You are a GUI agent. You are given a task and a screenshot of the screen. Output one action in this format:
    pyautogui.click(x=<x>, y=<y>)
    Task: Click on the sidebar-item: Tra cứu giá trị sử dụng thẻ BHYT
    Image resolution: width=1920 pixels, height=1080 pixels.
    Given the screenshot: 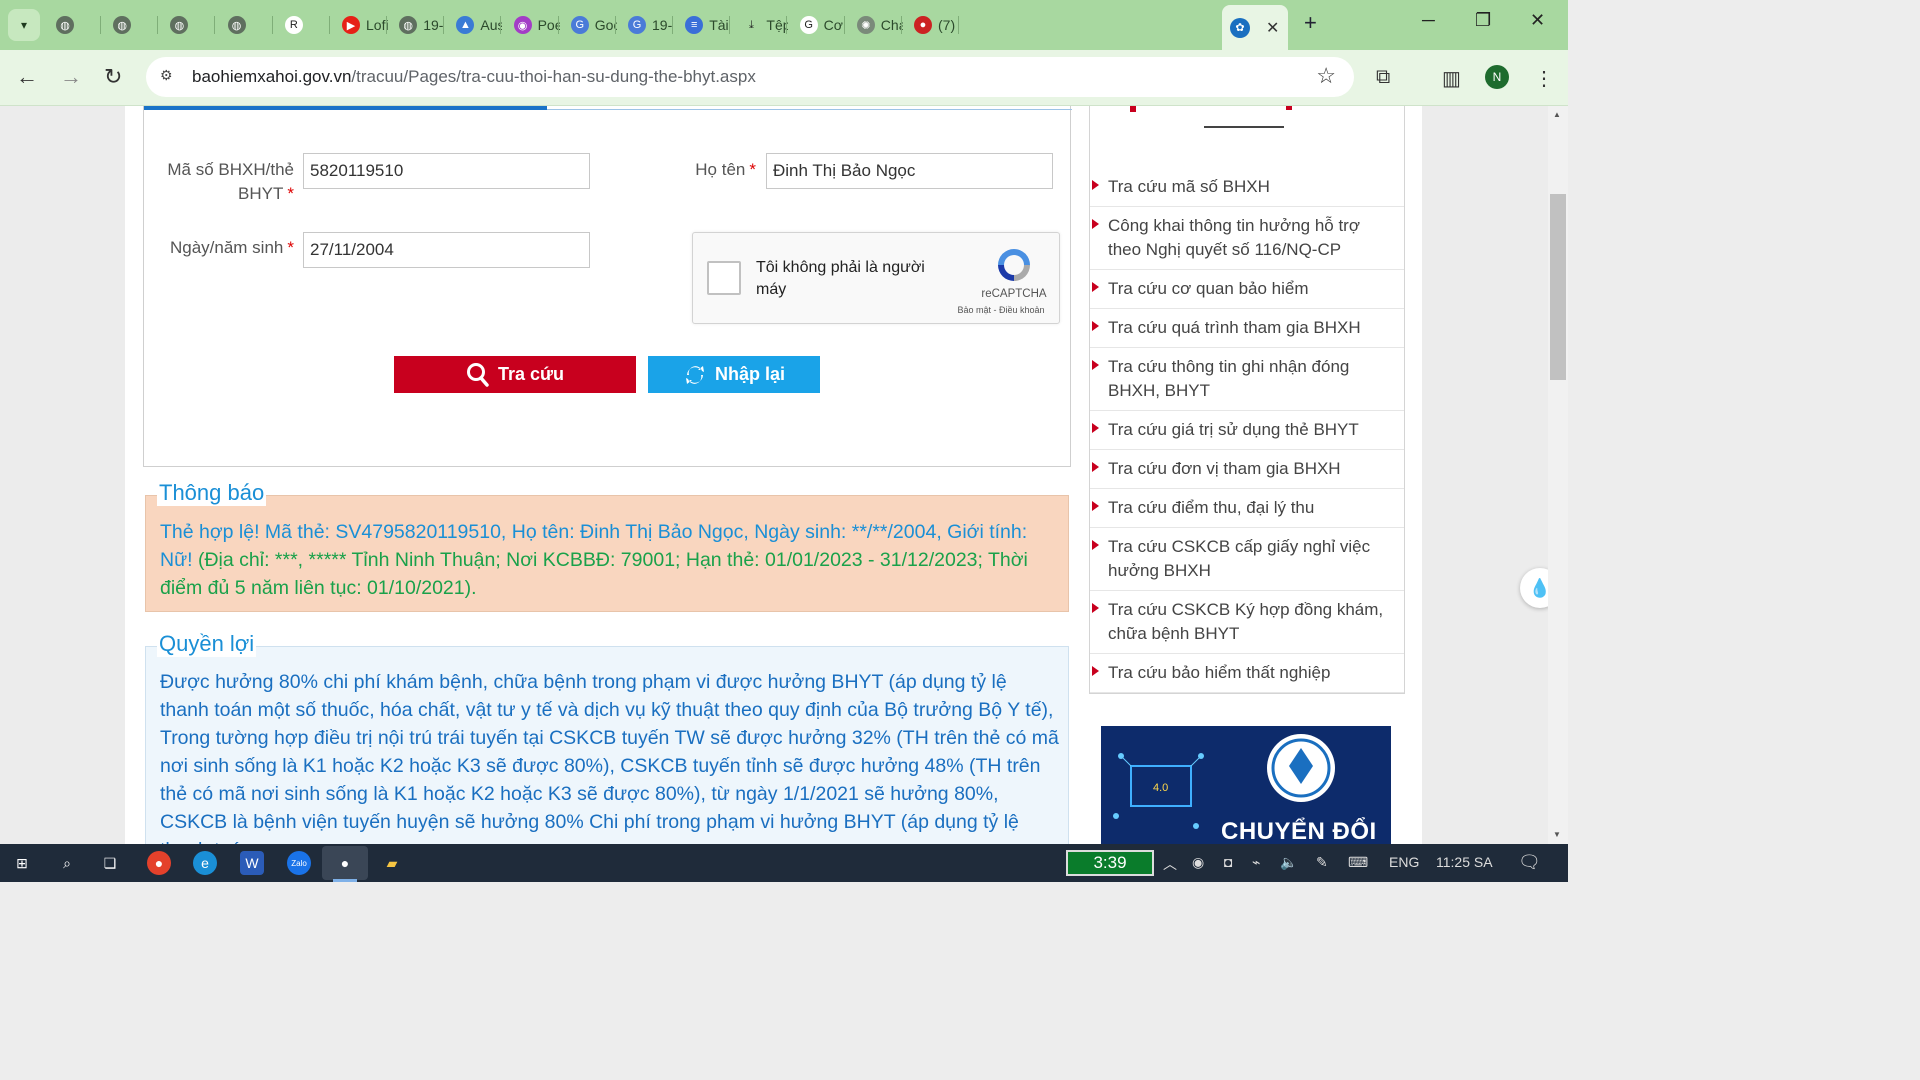 What is the action you would take?
    pyautogui.click(x=1247, y=430)
    